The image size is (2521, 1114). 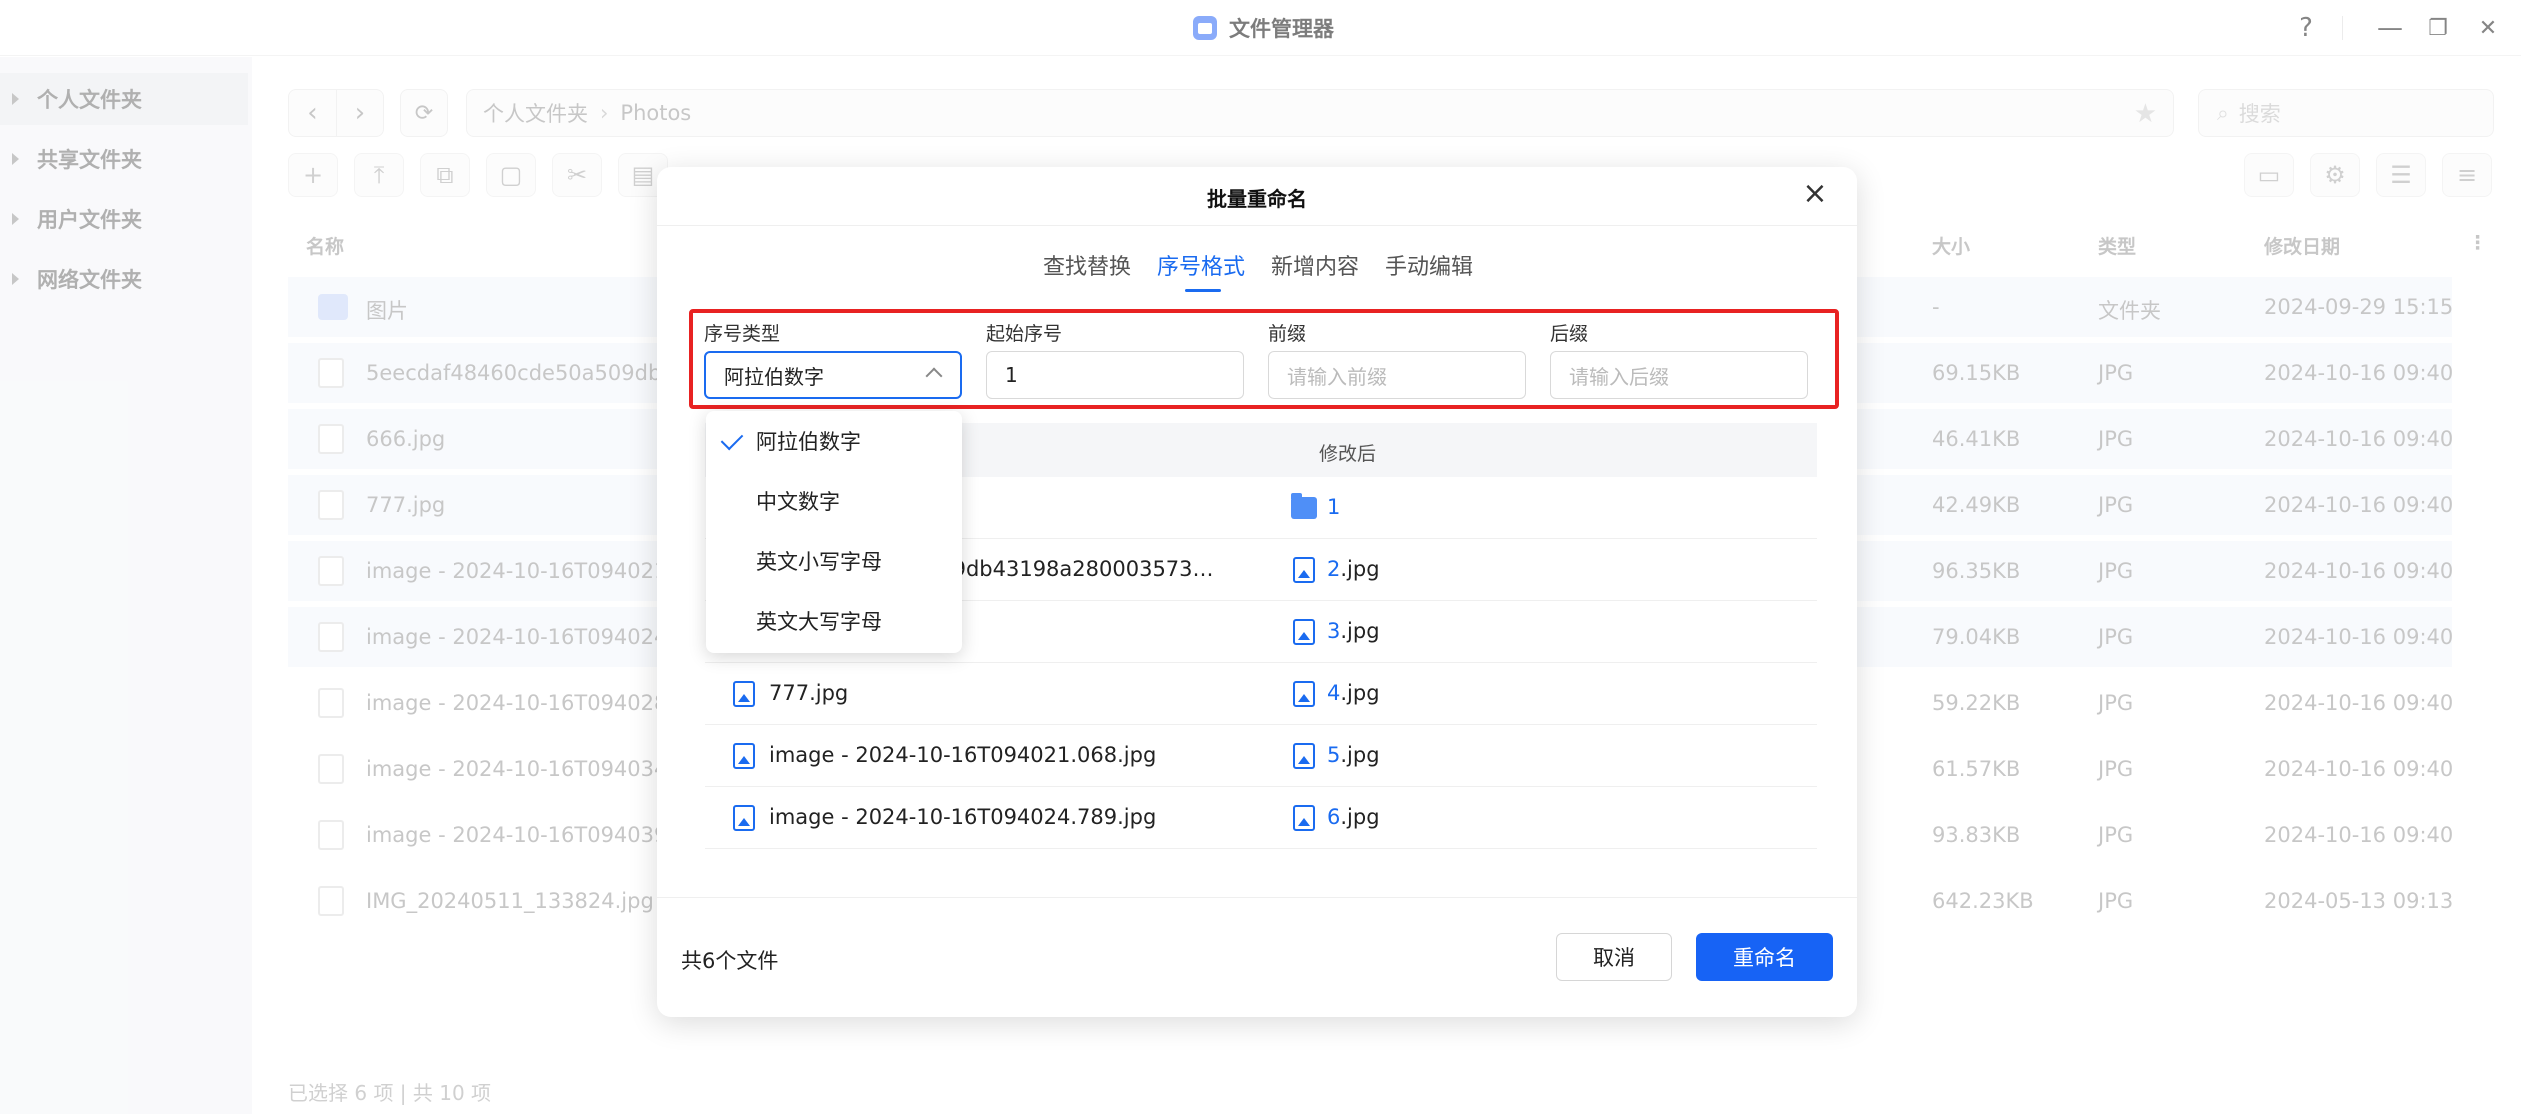 What do you see at coordinates (1397, 375) in the screenshot?
I see `prefix-input: 请输入前缀` at bounding box center [1397, 375].